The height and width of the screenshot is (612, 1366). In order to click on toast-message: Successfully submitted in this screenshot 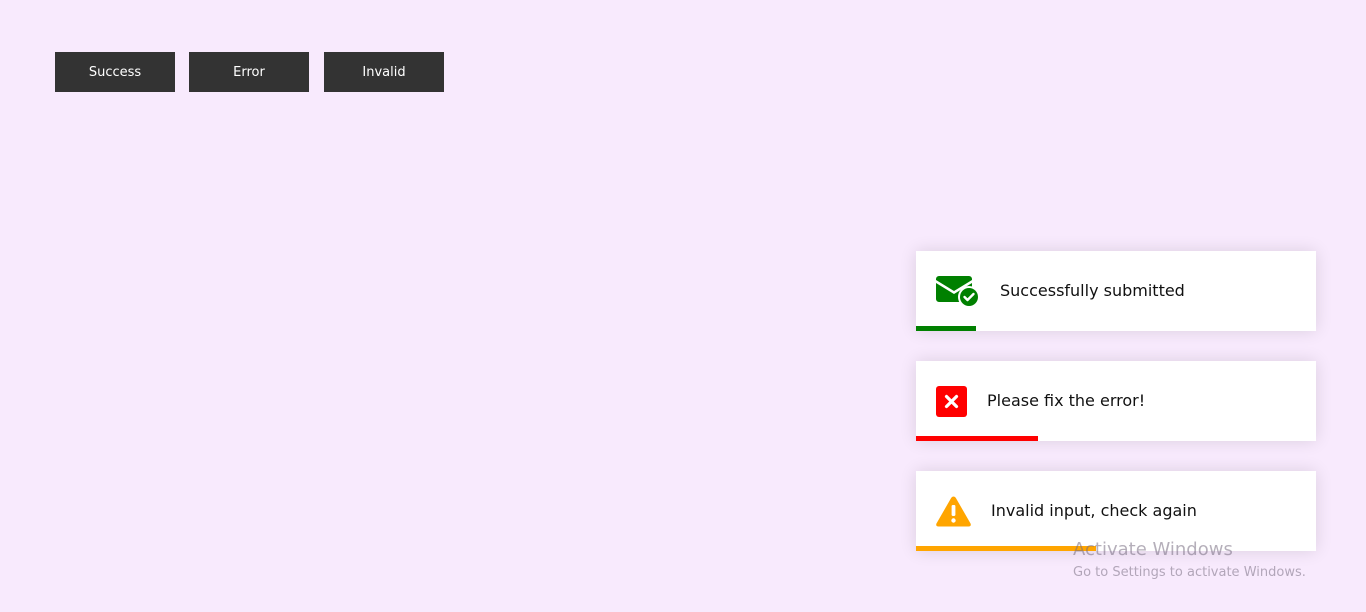, I will do `click(1092, 290)`.